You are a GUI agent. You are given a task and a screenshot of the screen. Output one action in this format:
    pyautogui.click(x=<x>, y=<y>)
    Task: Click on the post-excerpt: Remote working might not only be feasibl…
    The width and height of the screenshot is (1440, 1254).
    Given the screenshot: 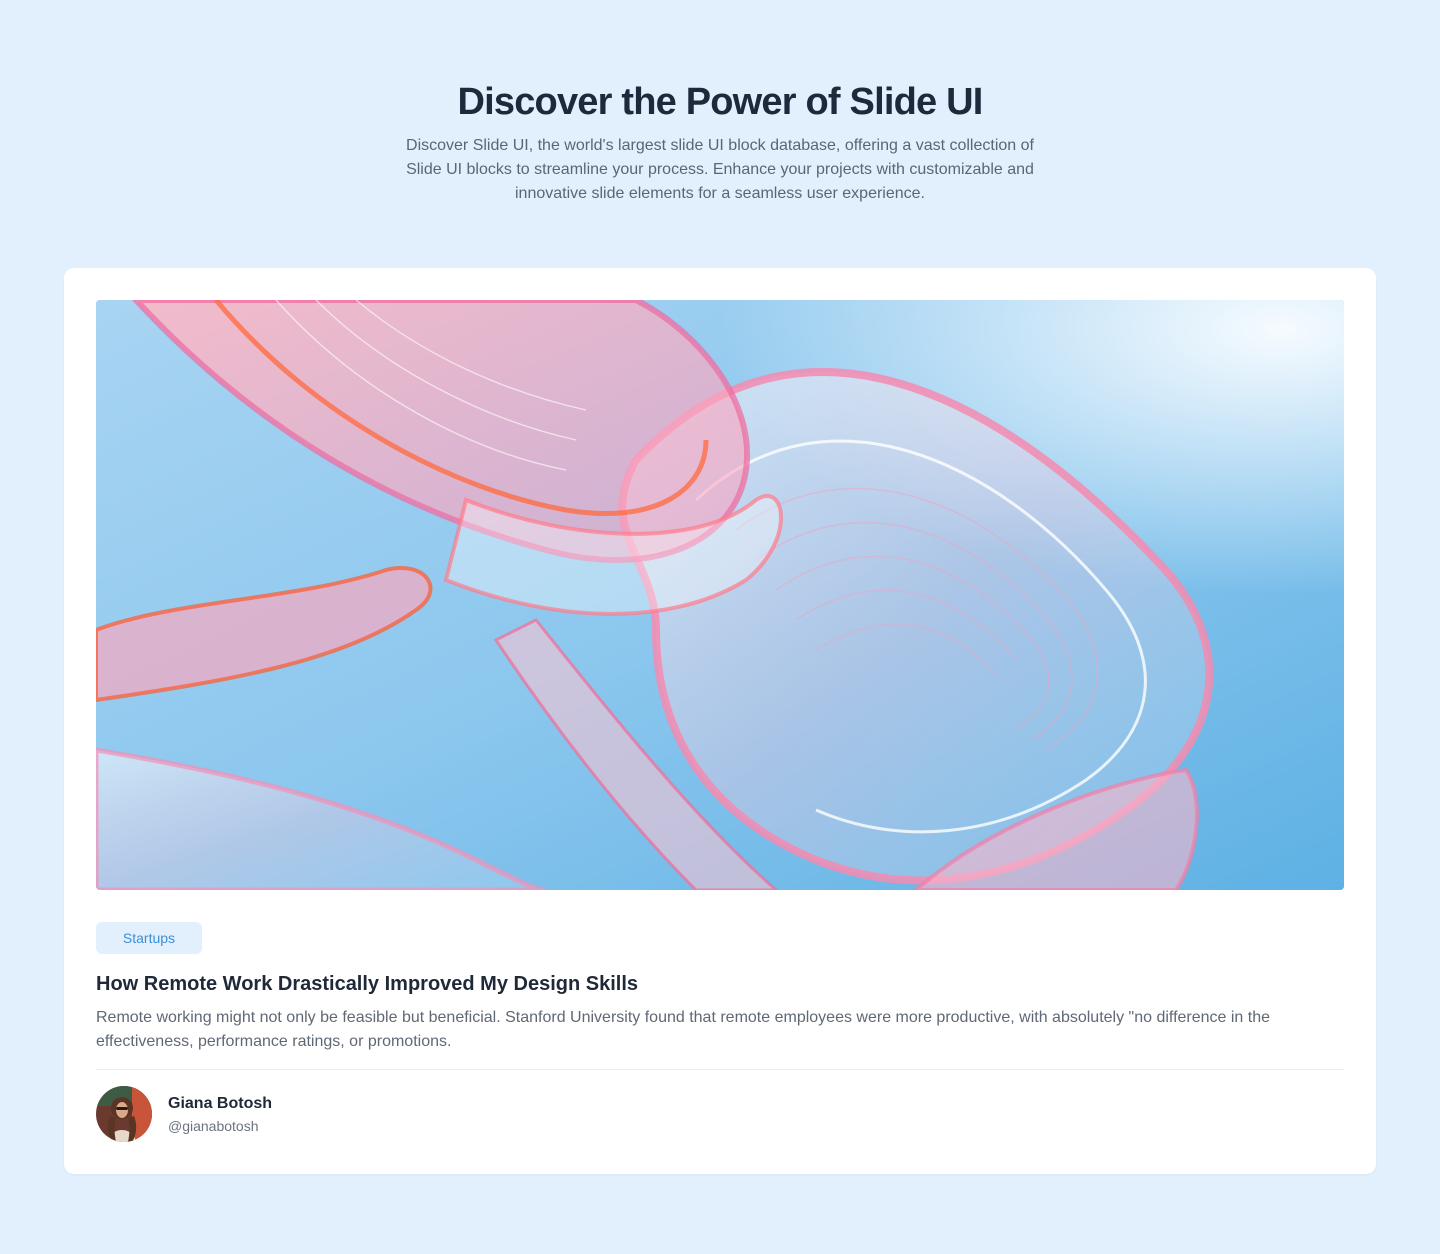 What is the action you would take?
    pyautogui.click(x=683, y=1029)
    